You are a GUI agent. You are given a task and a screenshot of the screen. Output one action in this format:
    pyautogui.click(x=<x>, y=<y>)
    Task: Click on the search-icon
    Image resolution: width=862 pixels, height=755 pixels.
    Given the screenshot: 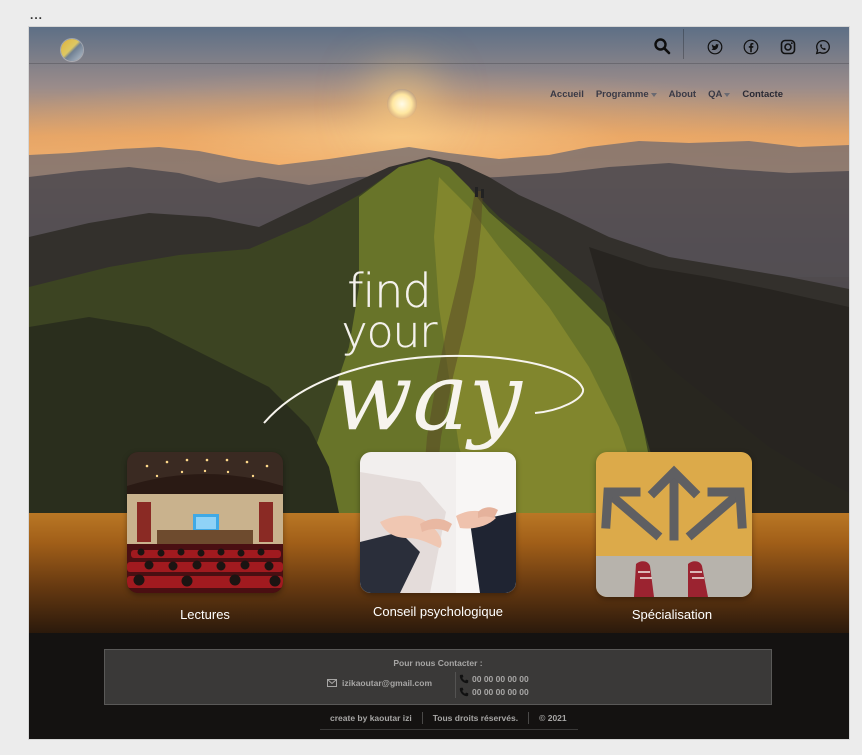 What is the action you would take?
    pyautogui.click(x=662, y=46)
    